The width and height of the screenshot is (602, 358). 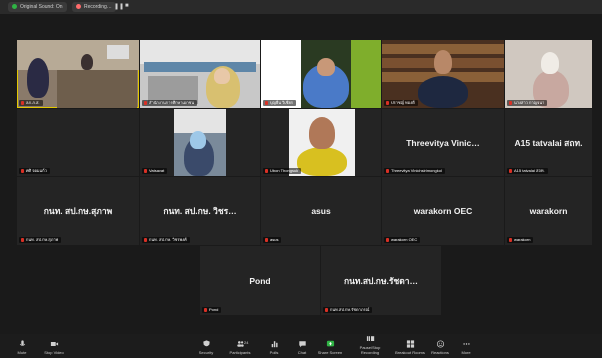 I want to click on stop-video-button: Stop Video, so click(x=54, y=347).